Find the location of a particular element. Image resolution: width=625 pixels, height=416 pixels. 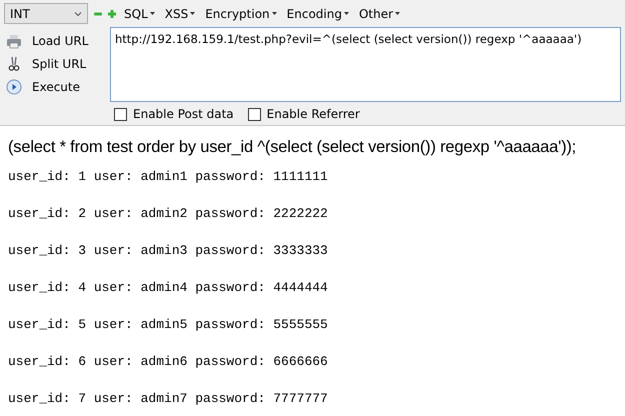

action-button: Load URL is located at coordinates (54, 41).